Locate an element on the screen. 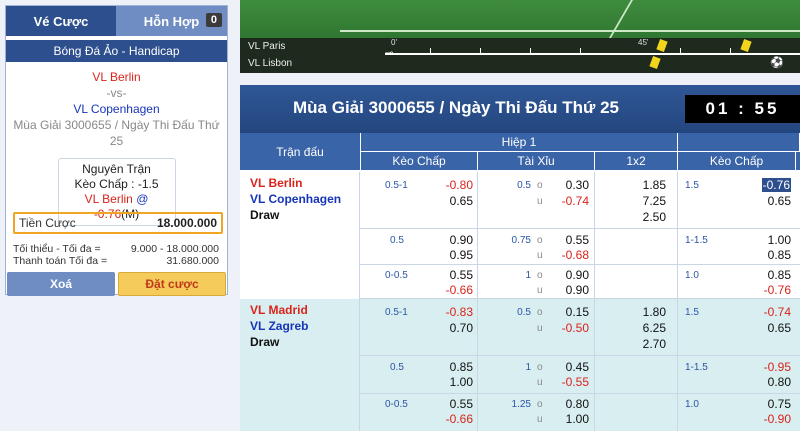 The image size is (800, 431). slip-pick-at: @ is located at coordinates (142, 199).